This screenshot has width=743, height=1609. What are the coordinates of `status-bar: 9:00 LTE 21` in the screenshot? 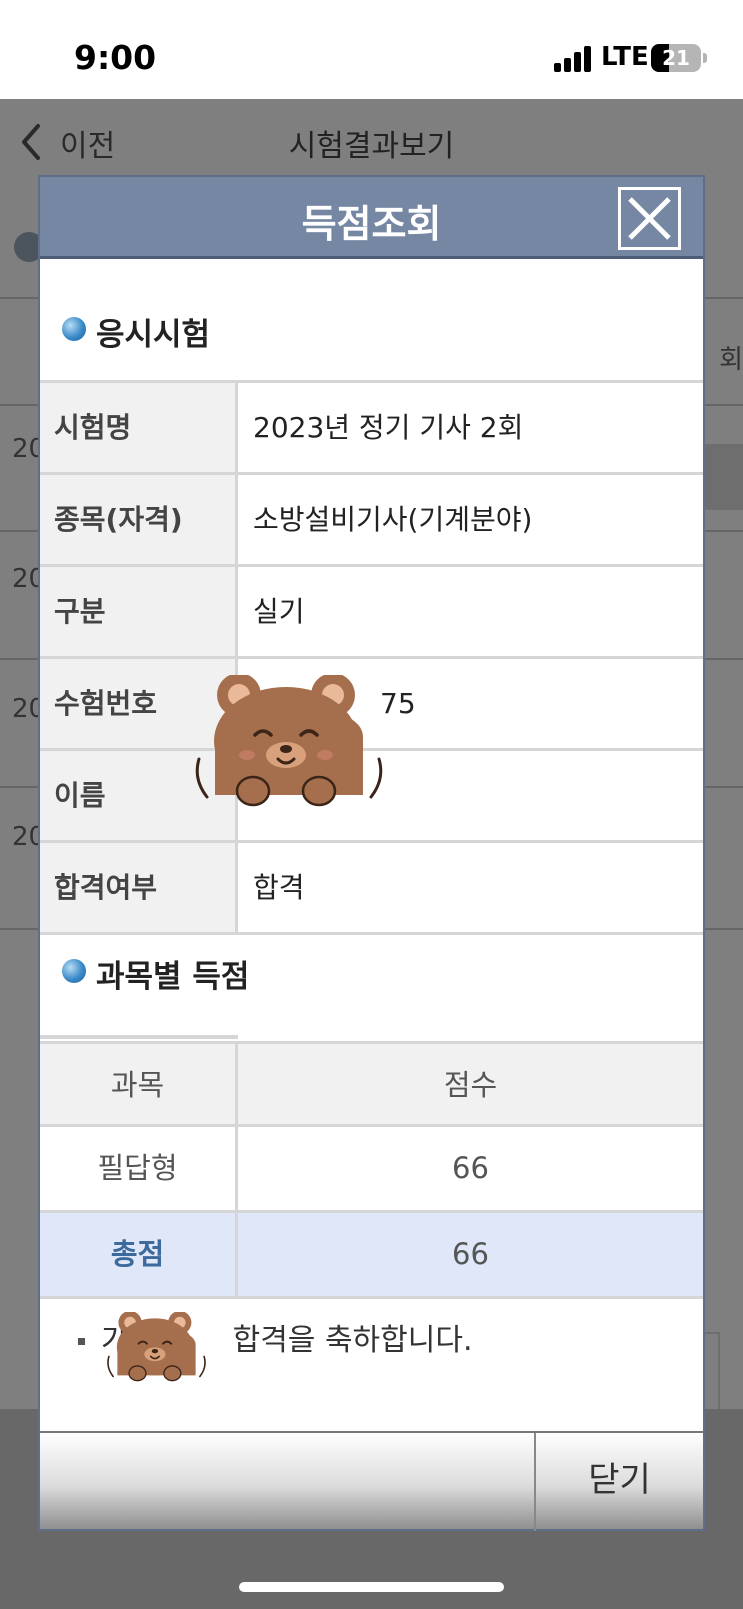 It's located at (371, 49).